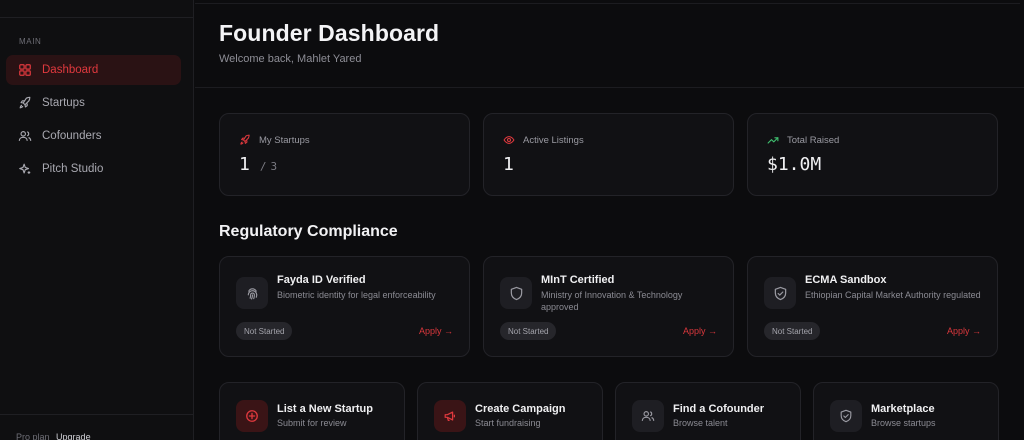 The image size is (1024, 440). I want to click on quick-action-title: Create Campaign, so click(520, 409).